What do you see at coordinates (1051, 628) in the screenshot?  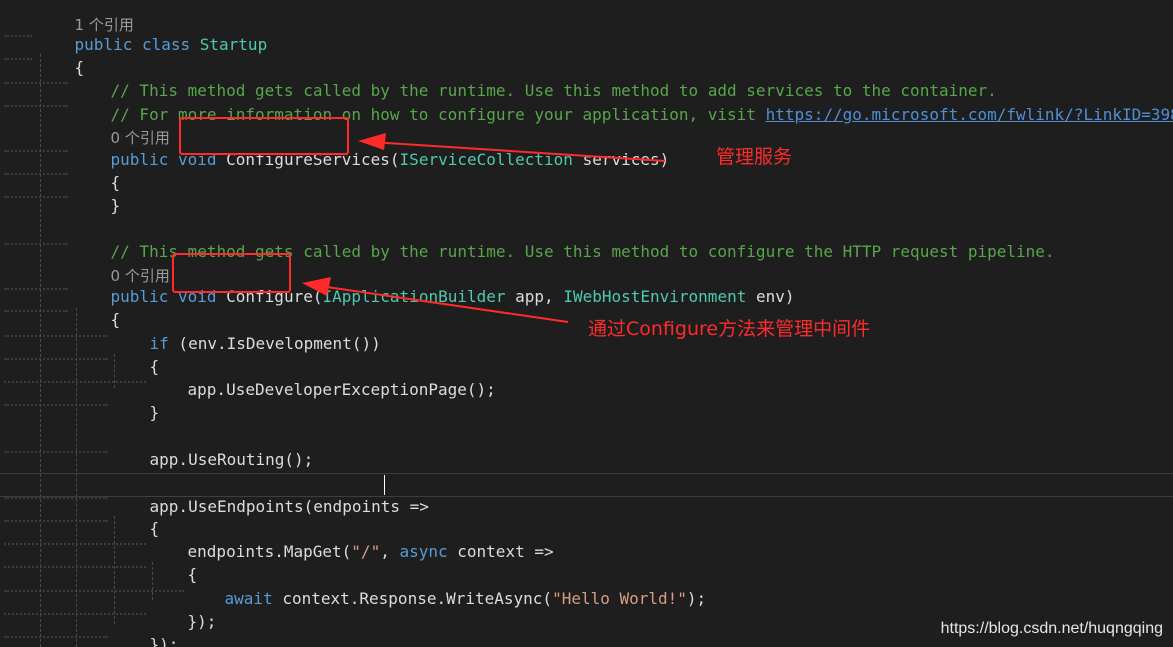 I see `watermark: https://blog.csdn.net/huqngqing` at bounding box center [1051, 628].